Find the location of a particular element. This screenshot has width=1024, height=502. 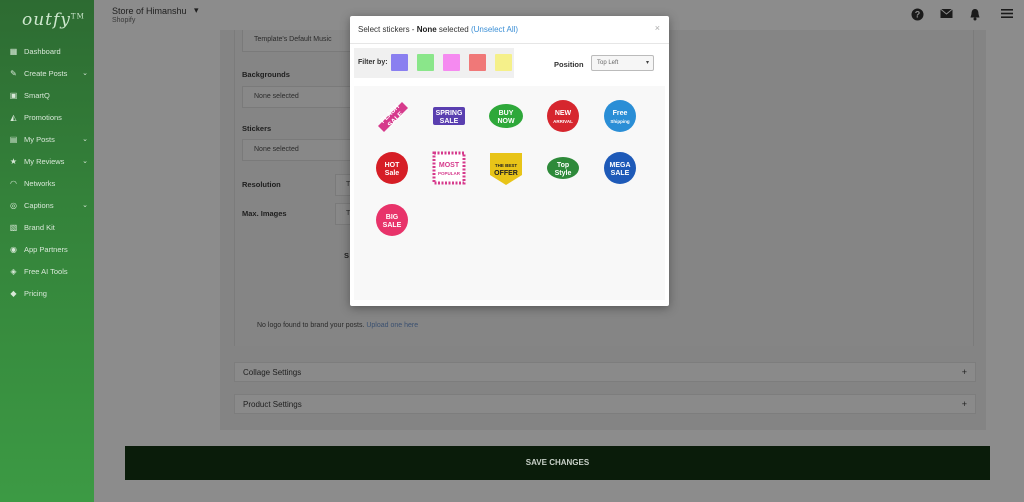

pencil-icon: ✎ is located at coordinates (13, 73).